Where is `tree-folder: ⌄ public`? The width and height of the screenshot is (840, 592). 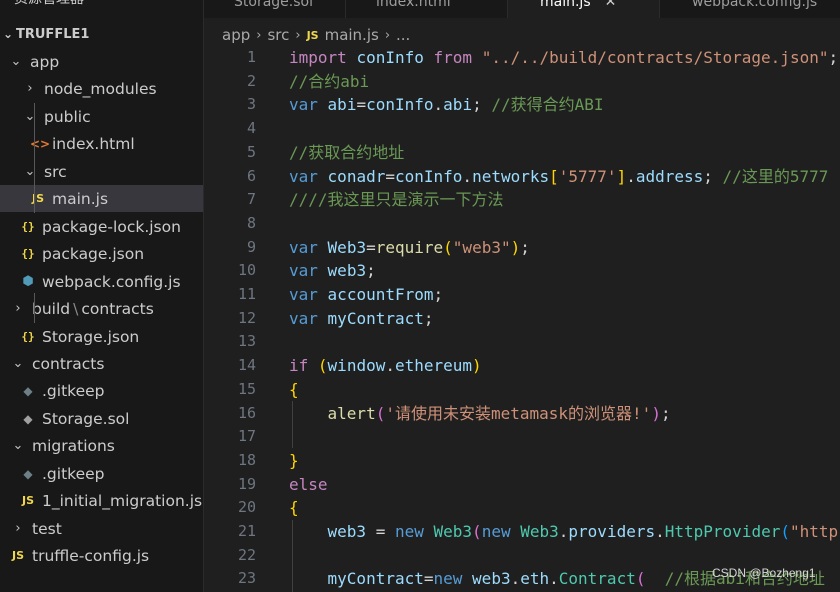 tree-folder: ⌄ public is located at coordinates (101, 116).